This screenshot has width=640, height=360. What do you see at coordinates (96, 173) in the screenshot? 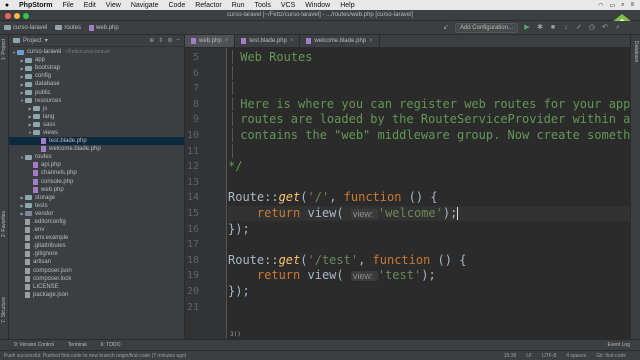
I see `tree-item: channels.php` at bounding box center [96, 173].